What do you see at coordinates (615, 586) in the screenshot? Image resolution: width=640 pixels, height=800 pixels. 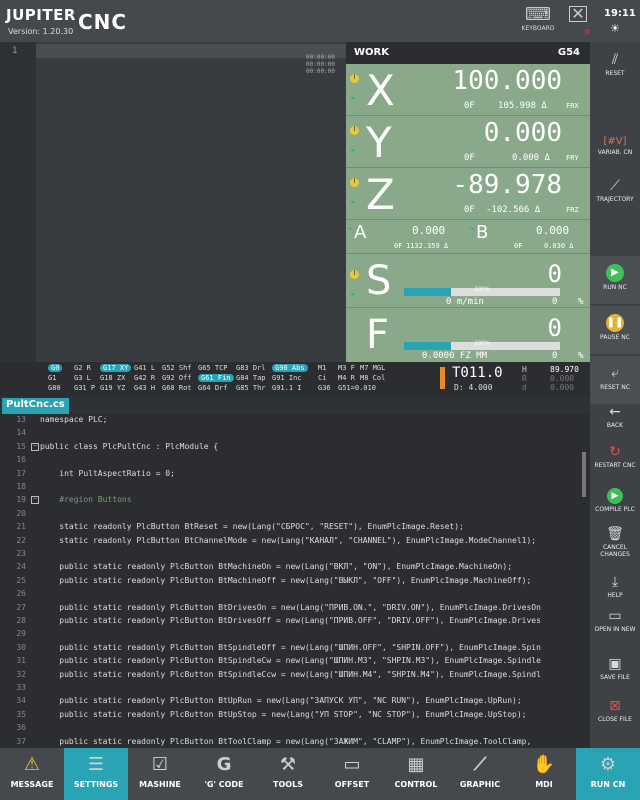 I see `help-button: ⤓ HELP` at bounding box center [615, 586].